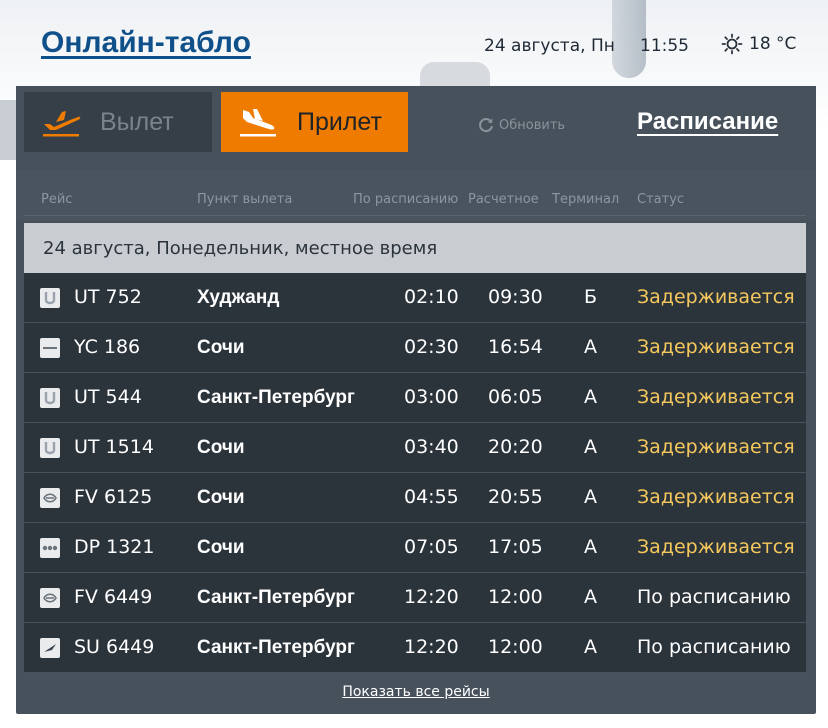  What do you see at coordinates (515, 297) in the screenshot?
I see `estimated-time: 09:30` at bounding box center [515, 297].